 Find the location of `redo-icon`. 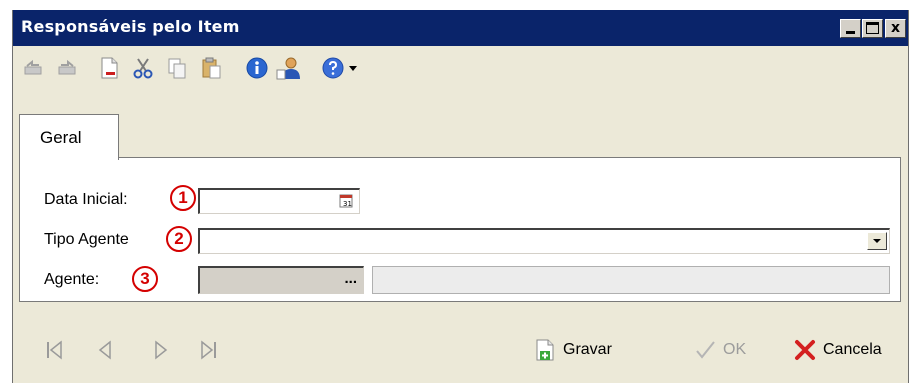

redo-icon is located at coordinates (67, 68).